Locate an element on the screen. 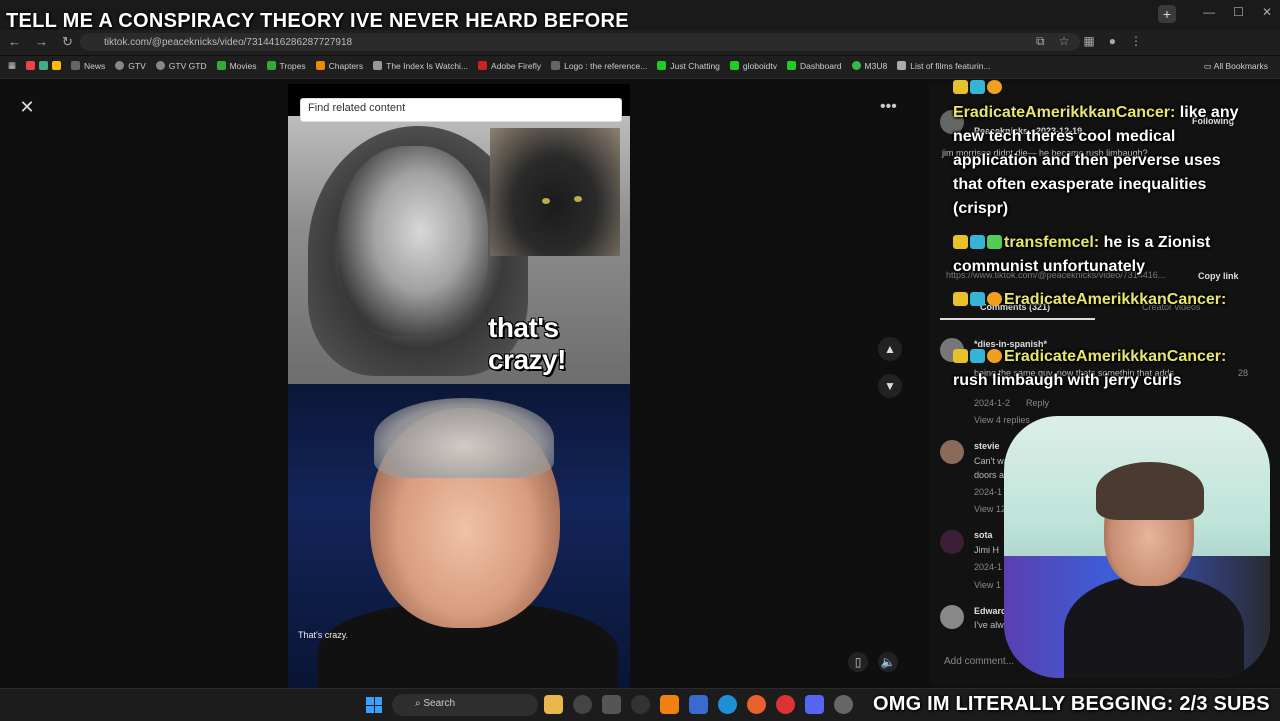  comment-text: I've alw is located at coordinates (989, 625).